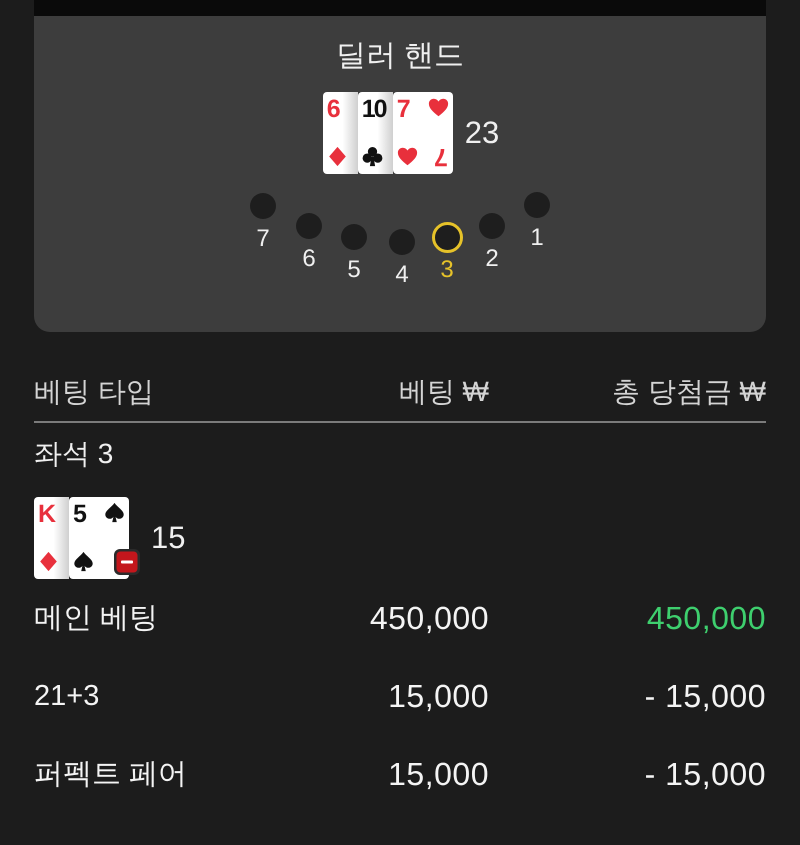 The height and width of the screenshot is (845, 800). What do you see at coordinates (706, 618) in the screenshot?
I see `payout-amount: 450,000` at bounding box center [706, 618].